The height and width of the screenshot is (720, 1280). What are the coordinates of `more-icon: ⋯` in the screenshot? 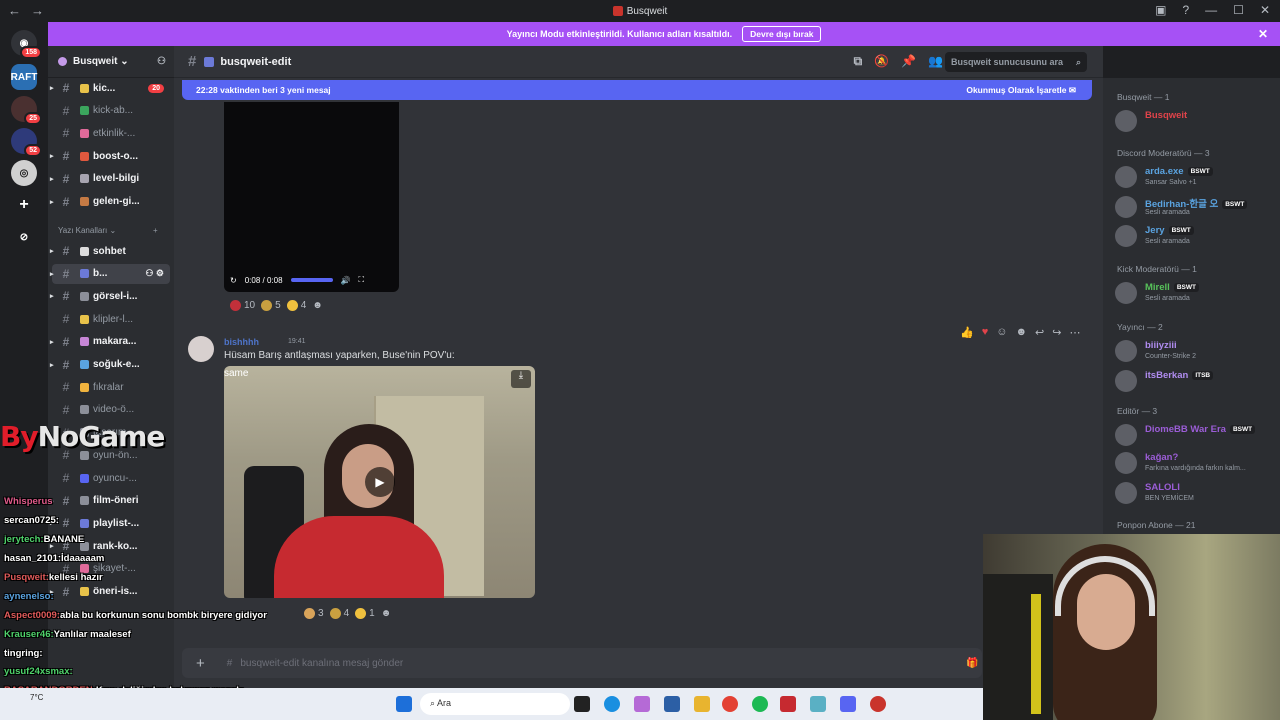 It's located at (1074, 332).